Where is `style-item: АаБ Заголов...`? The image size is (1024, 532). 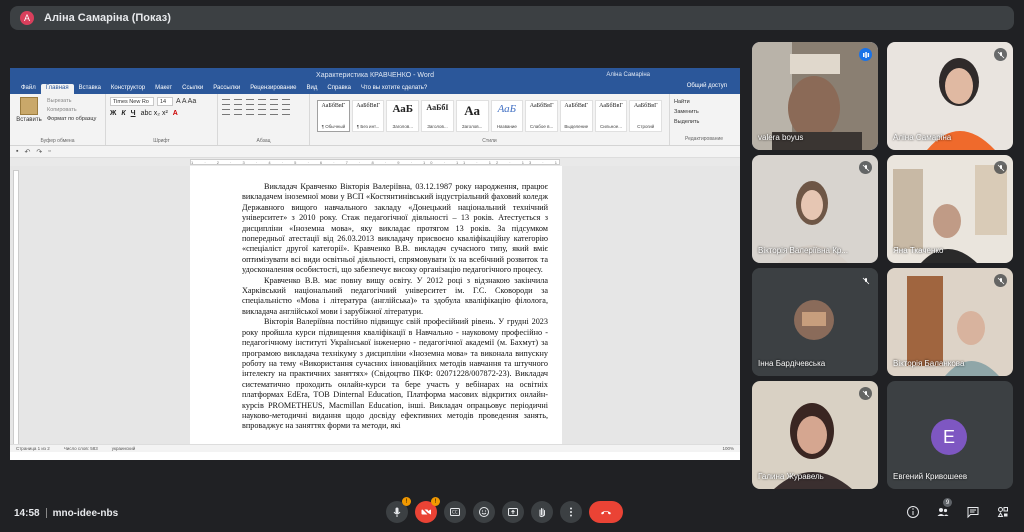
style-item: АаБ Заголов... is located at coordinates (403, 116).